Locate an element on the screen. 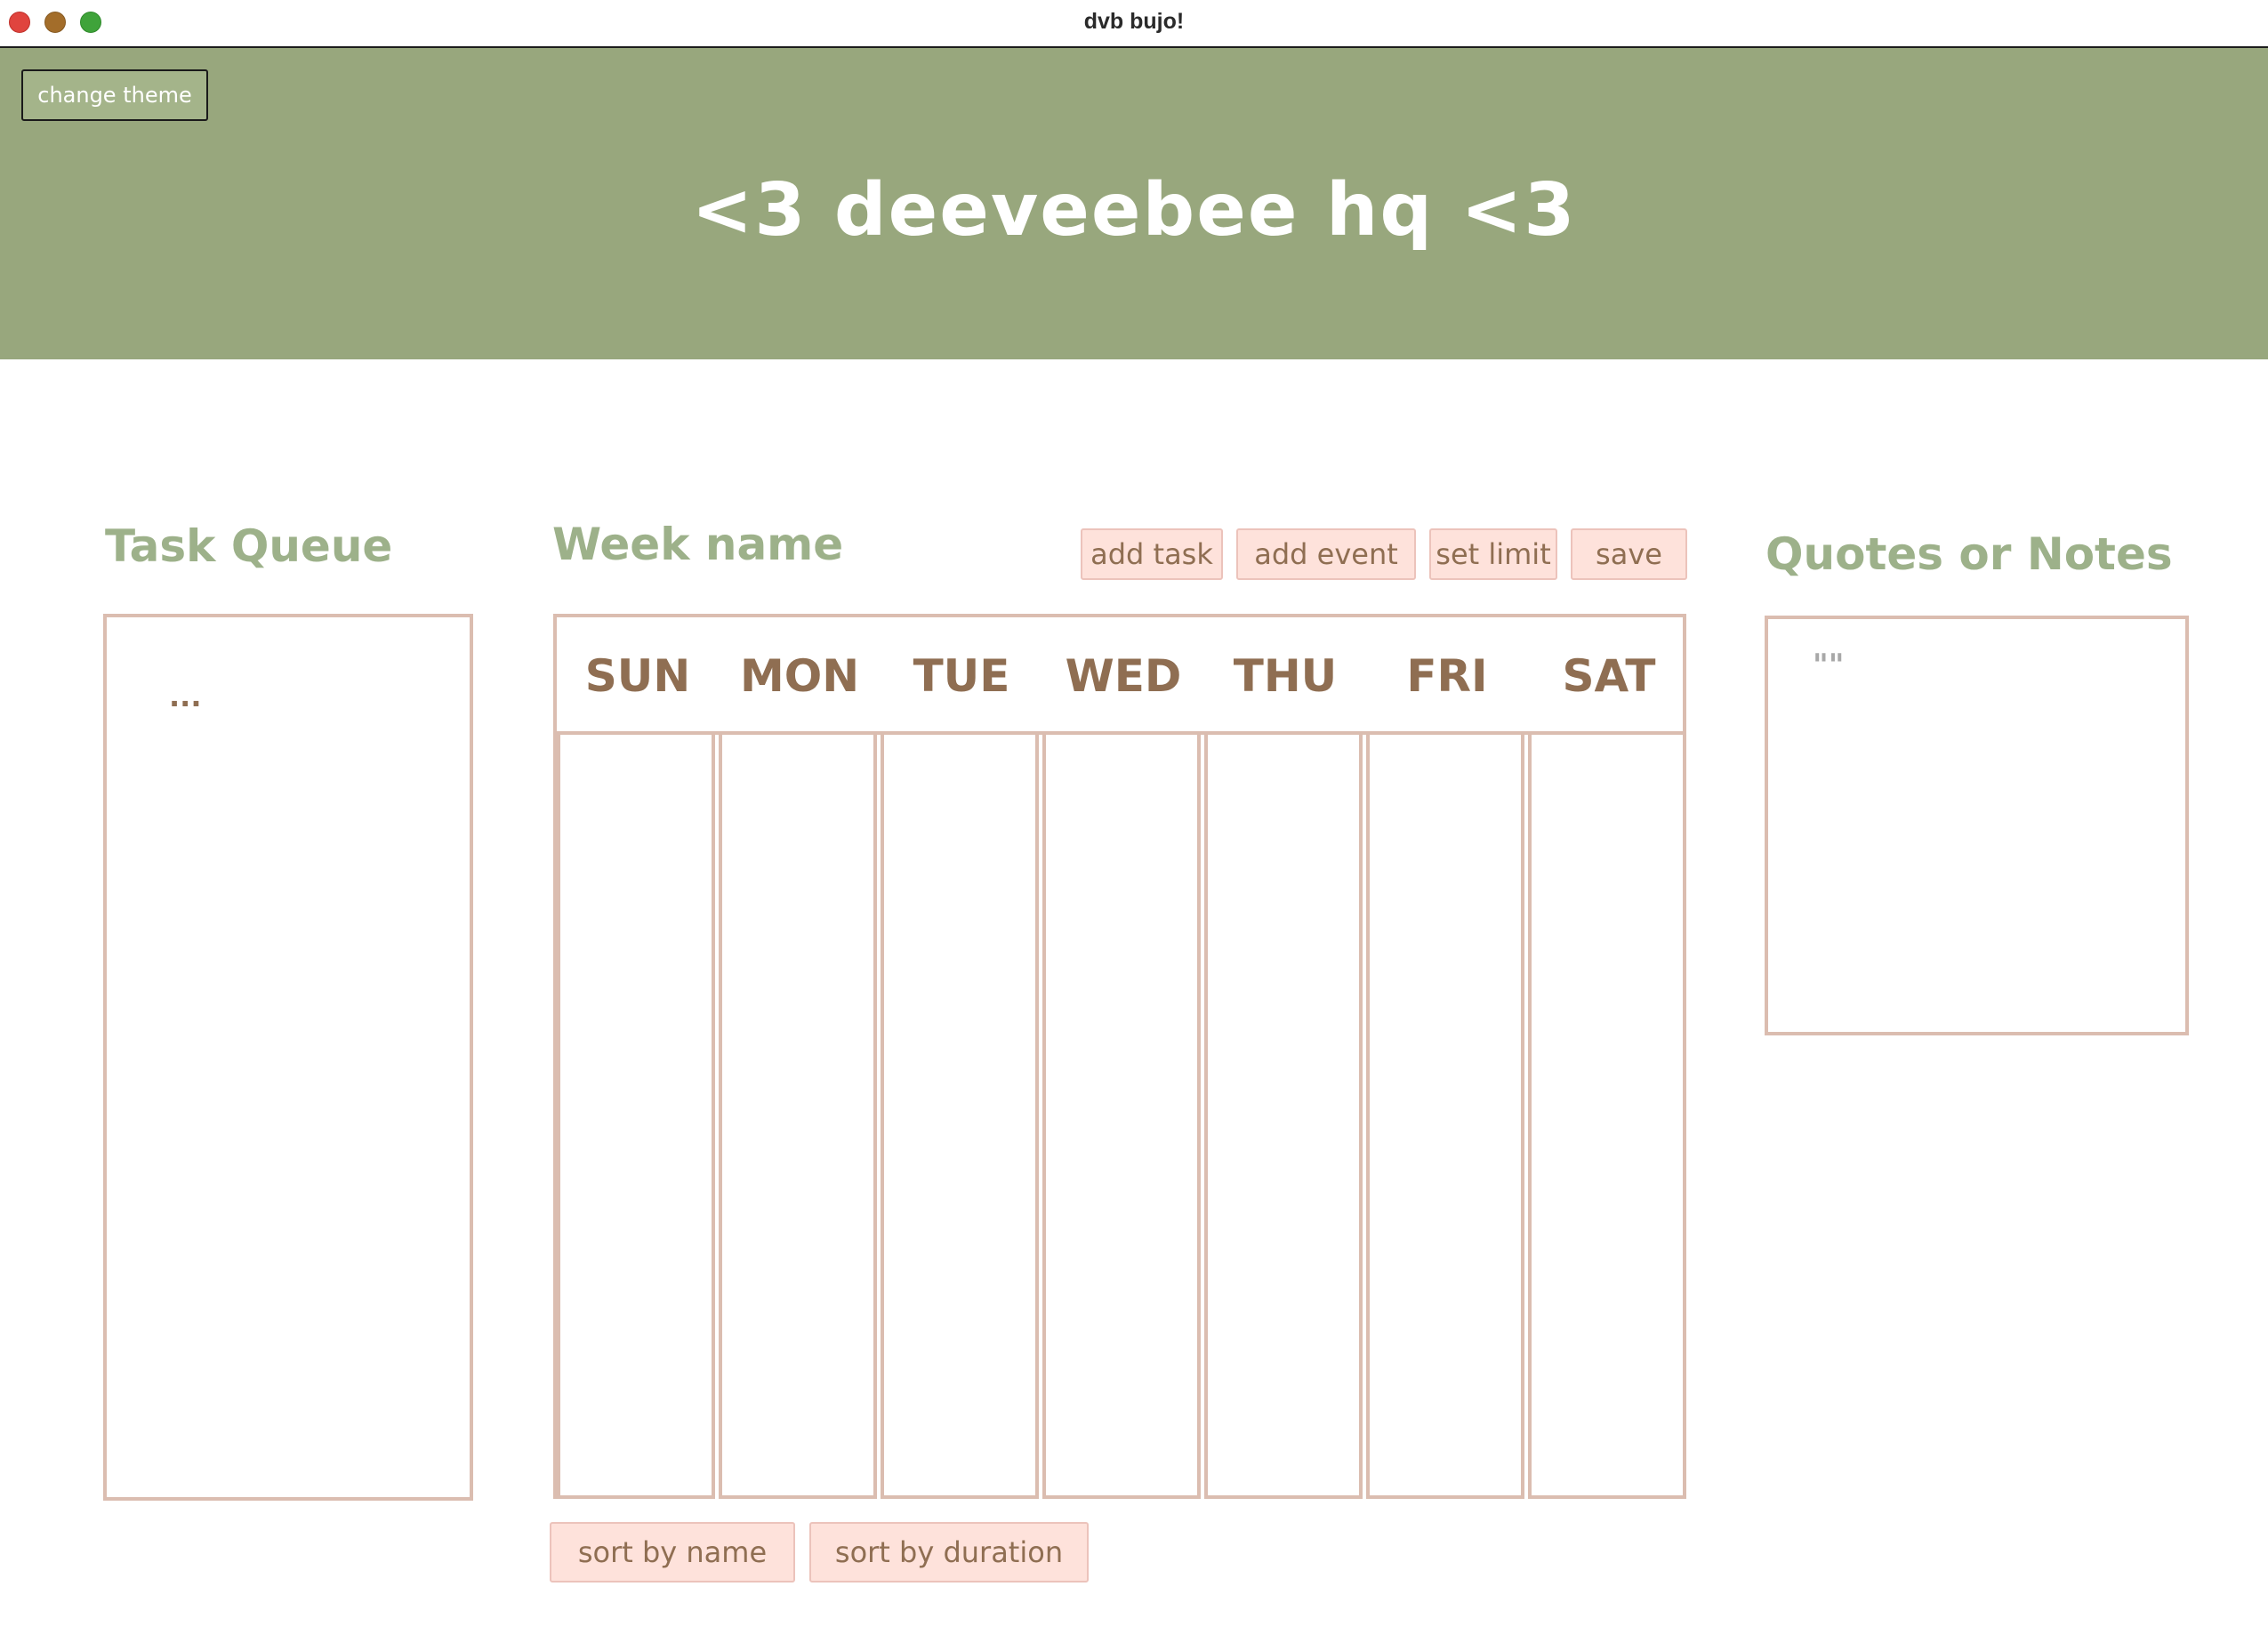  day-label-tue: TUE is located at coordinates (962, 676).